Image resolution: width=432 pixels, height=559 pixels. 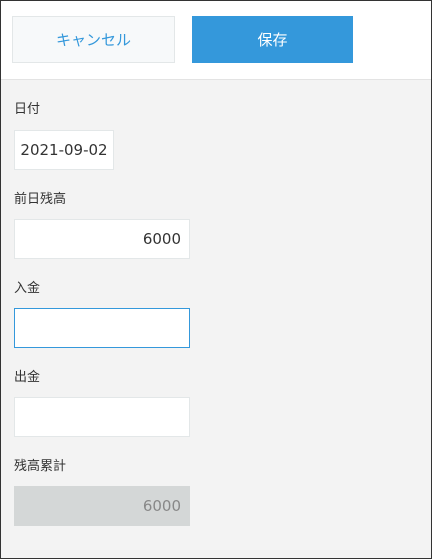 I want to click on prev-balance-field: 6000, so click(x=102, y=239).